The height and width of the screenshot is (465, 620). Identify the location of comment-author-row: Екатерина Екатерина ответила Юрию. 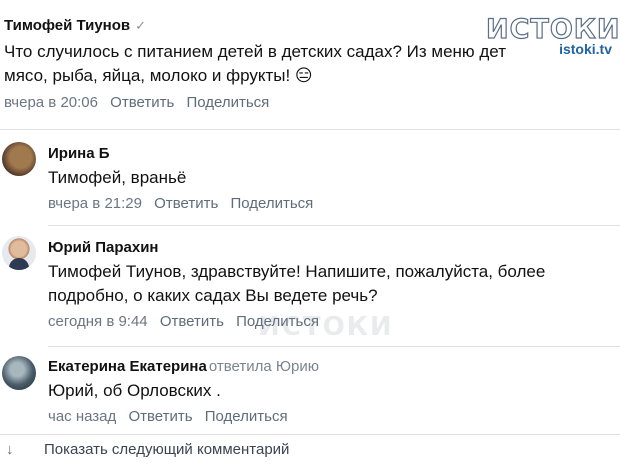
(183, 367).